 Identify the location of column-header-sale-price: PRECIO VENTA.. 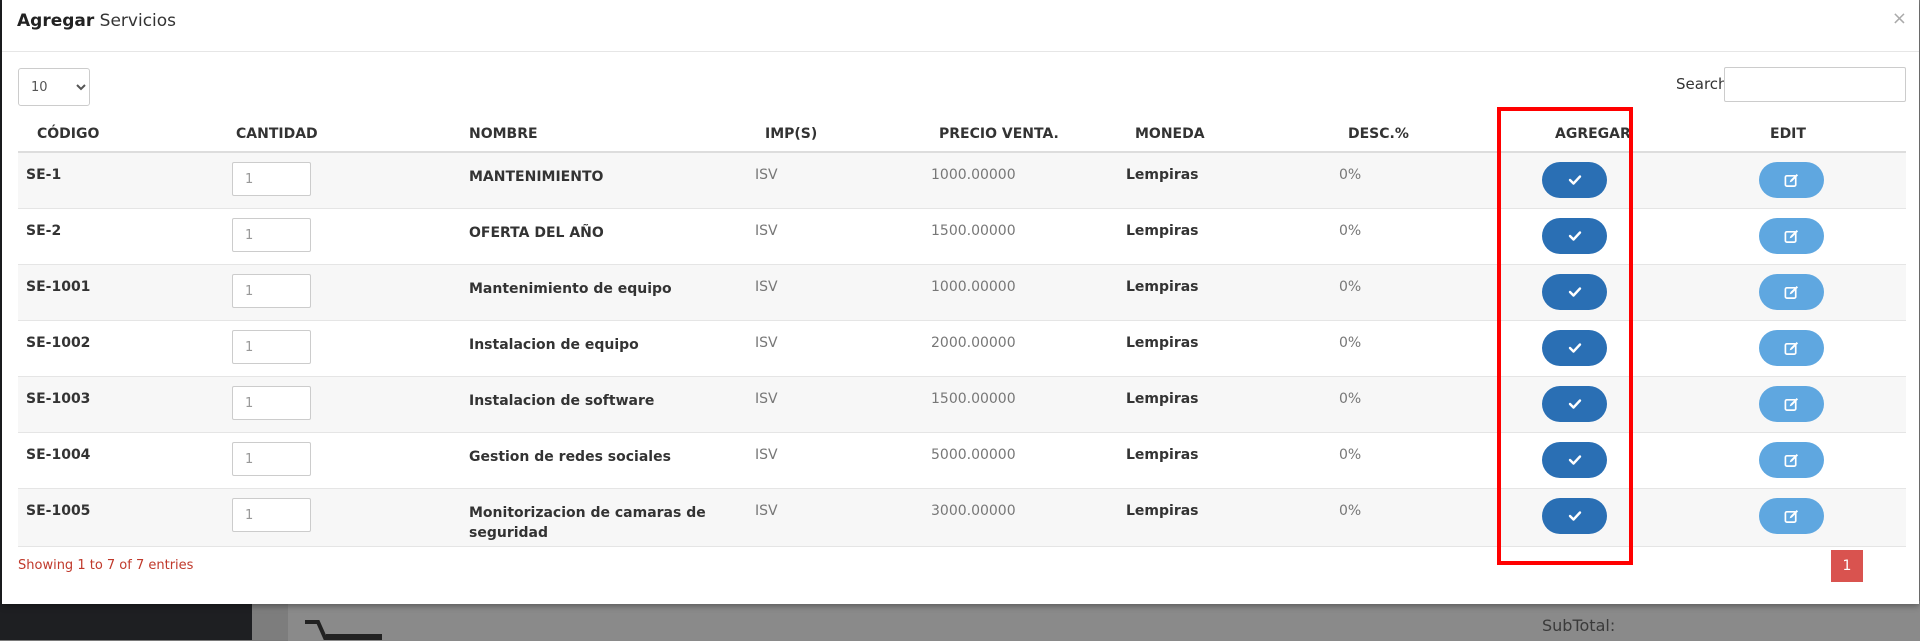
(1027, 134).